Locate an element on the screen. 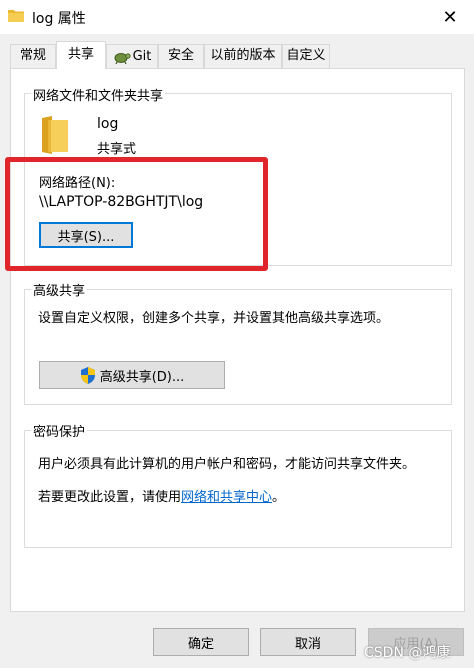 This screenshot has height=668, width=474. close-button: ✕ is located at coordinates (450, 17).